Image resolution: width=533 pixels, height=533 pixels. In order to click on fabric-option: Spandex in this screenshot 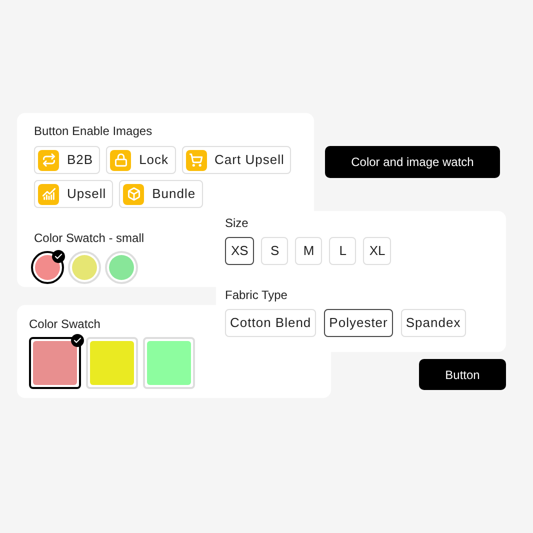, I will do `click(433, 323)`.